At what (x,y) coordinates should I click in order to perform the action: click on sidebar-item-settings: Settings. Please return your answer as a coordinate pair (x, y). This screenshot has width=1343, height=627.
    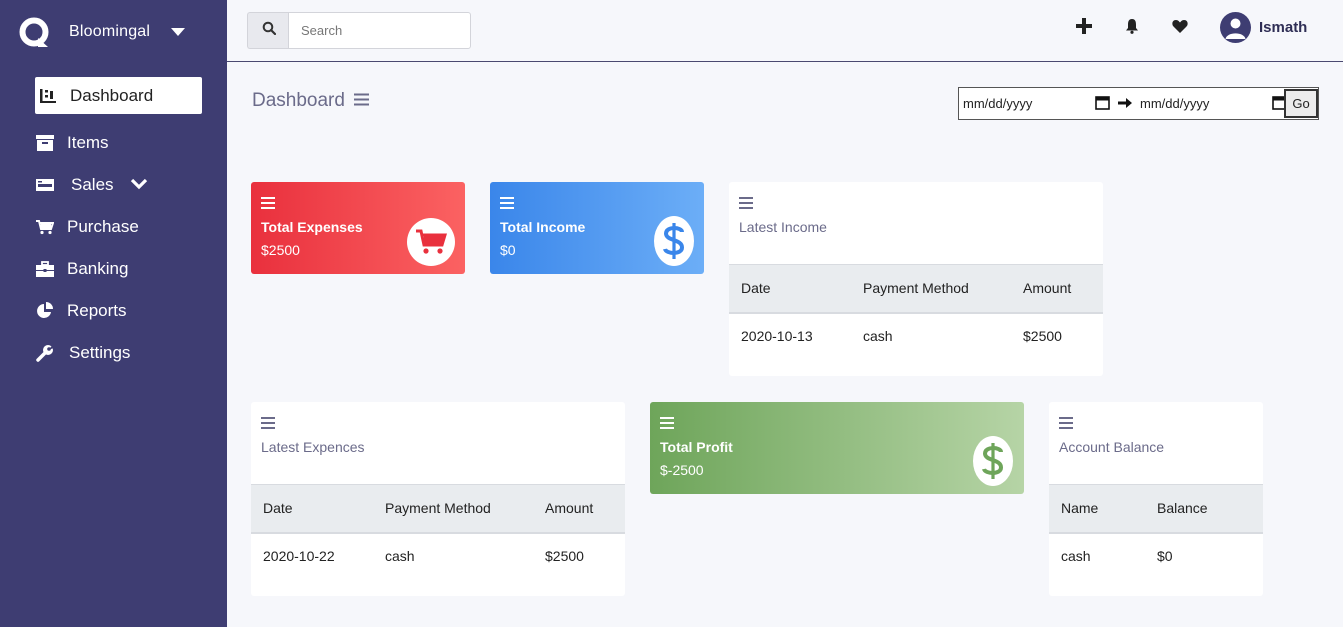
    Looking at the image, I should click on (118, 352).